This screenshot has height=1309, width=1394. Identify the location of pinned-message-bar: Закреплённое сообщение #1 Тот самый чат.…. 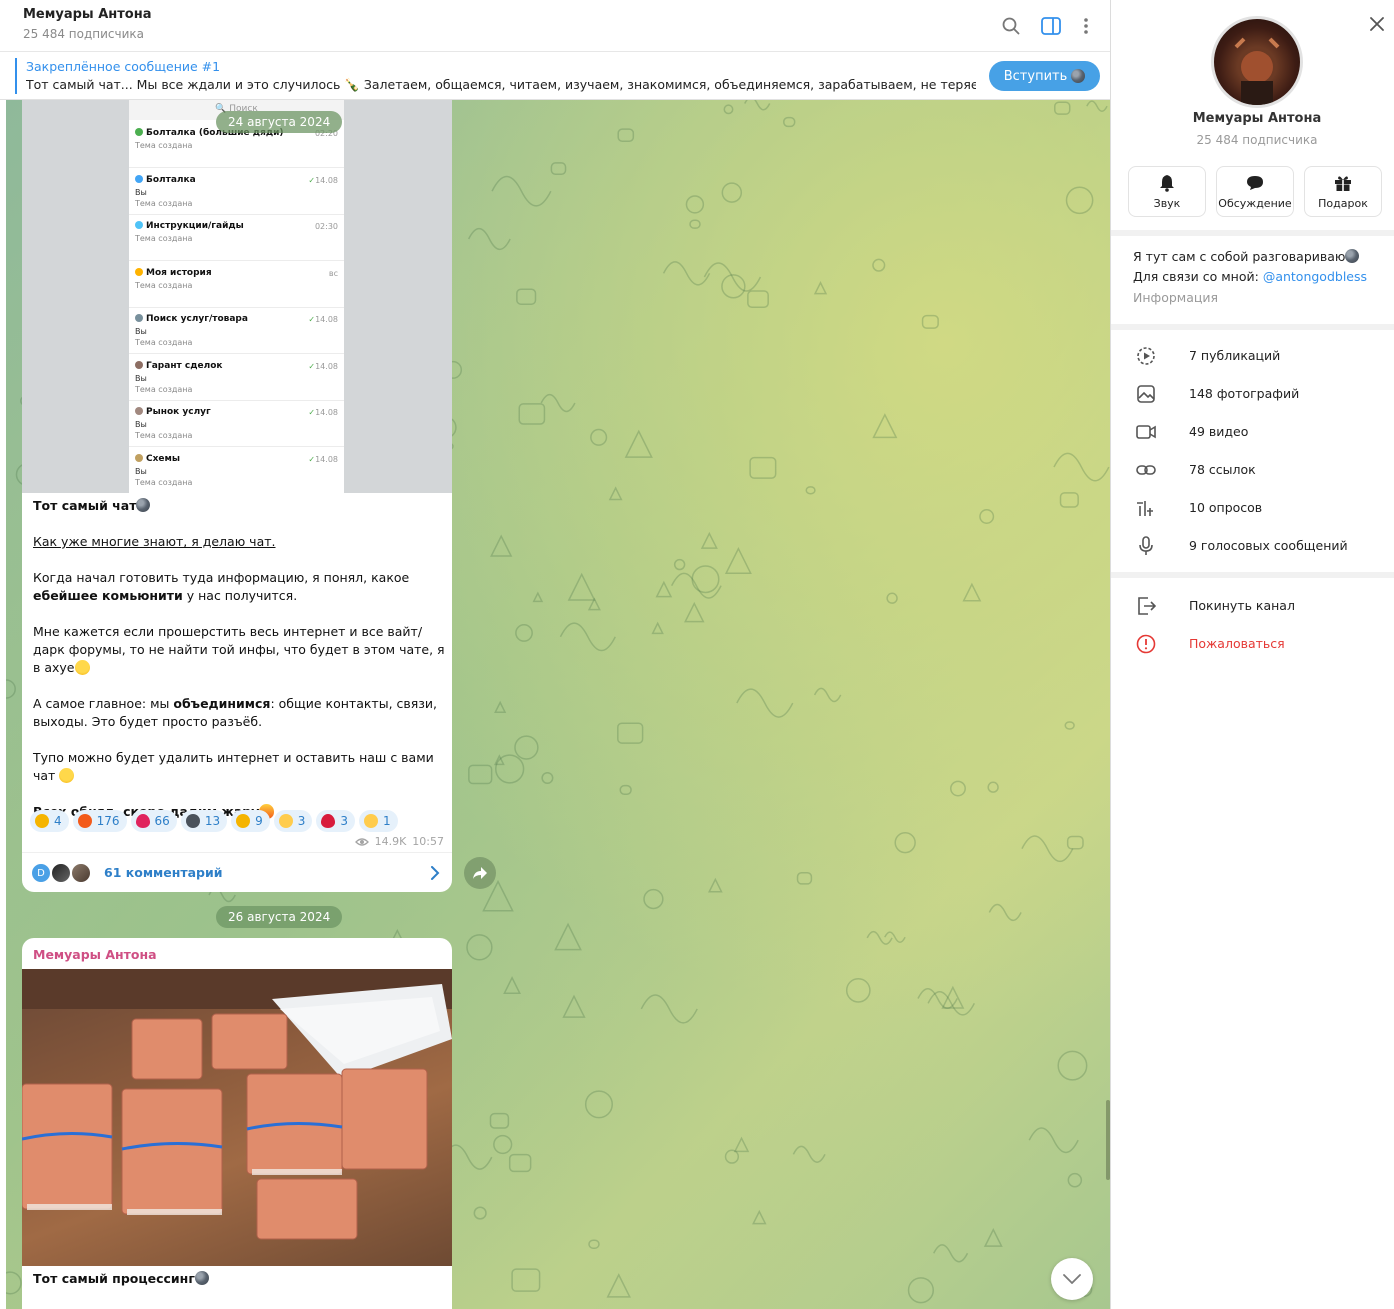
(555, 76).